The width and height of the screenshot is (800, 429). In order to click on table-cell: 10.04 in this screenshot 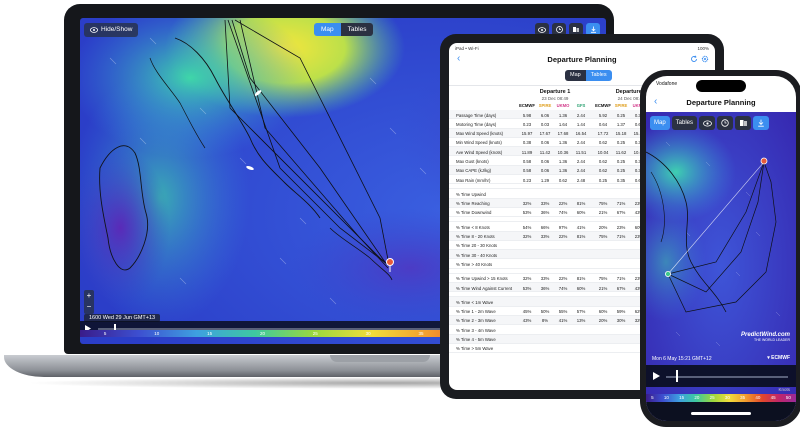, I will do `click(603, 152)`.